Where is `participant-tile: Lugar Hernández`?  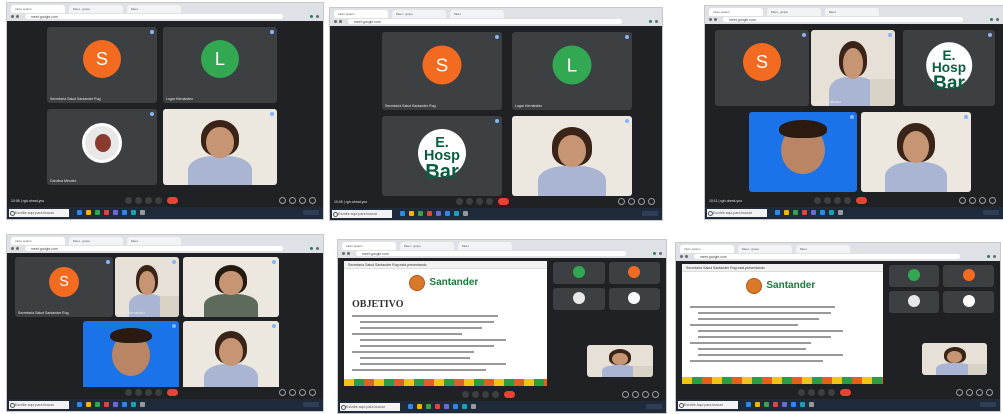 participant-tile: Lugar Hernández is located at coordinates (147, 287).